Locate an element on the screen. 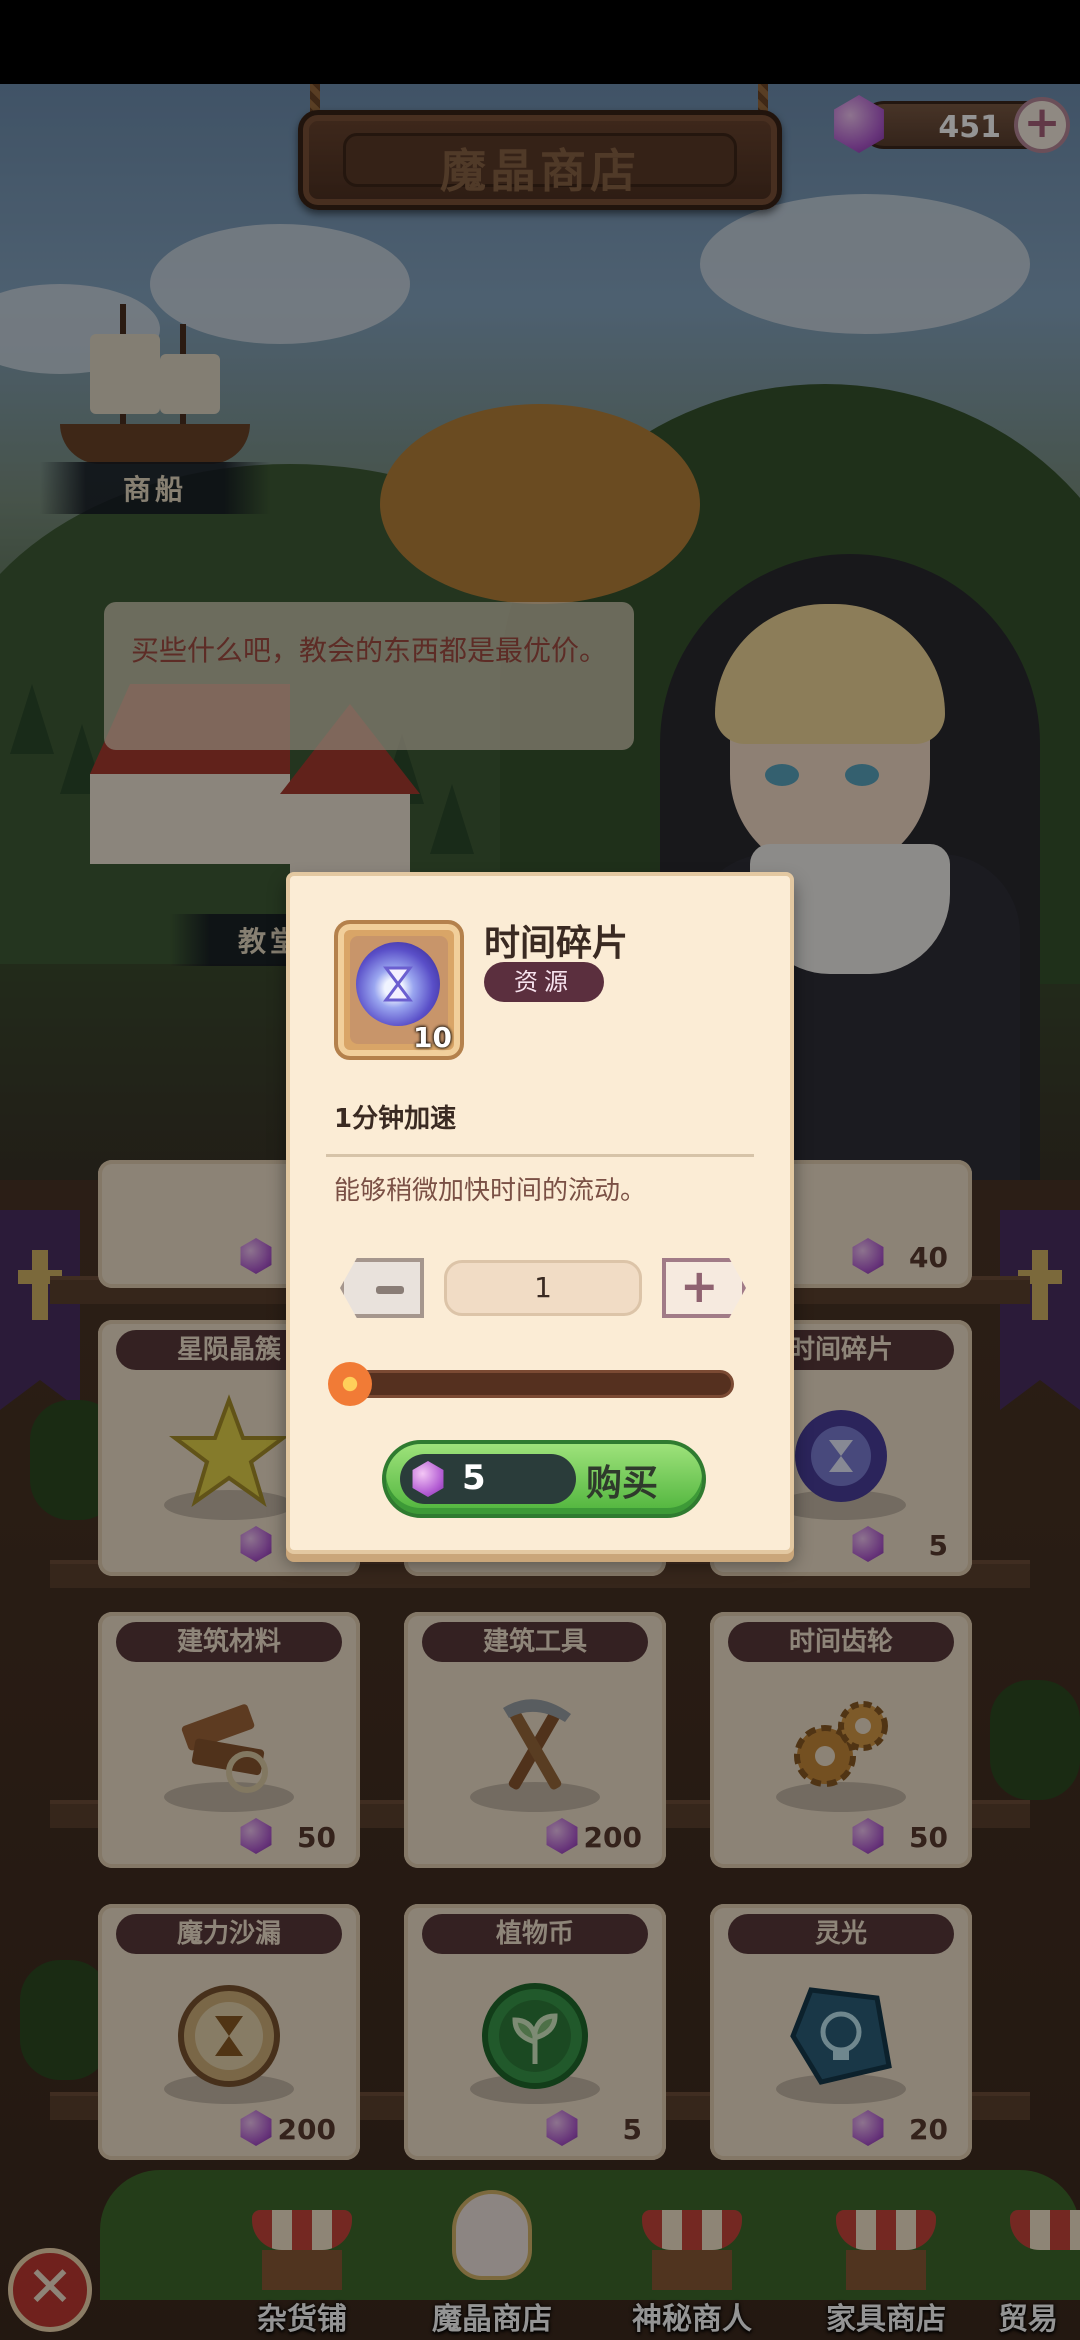 The image size is (1080, 2340). card-price: 20 is located at coordinates (928, 2129).